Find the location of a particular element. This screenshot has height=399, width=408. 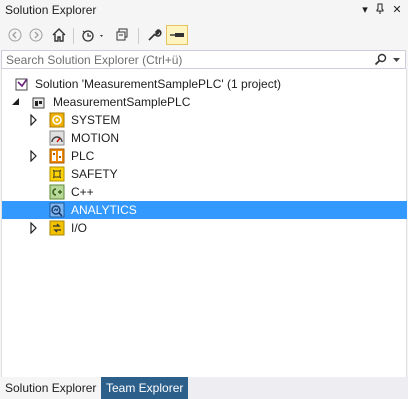

tab-solution-explorer: Solution Explorer is located at coordinates (51, 388).